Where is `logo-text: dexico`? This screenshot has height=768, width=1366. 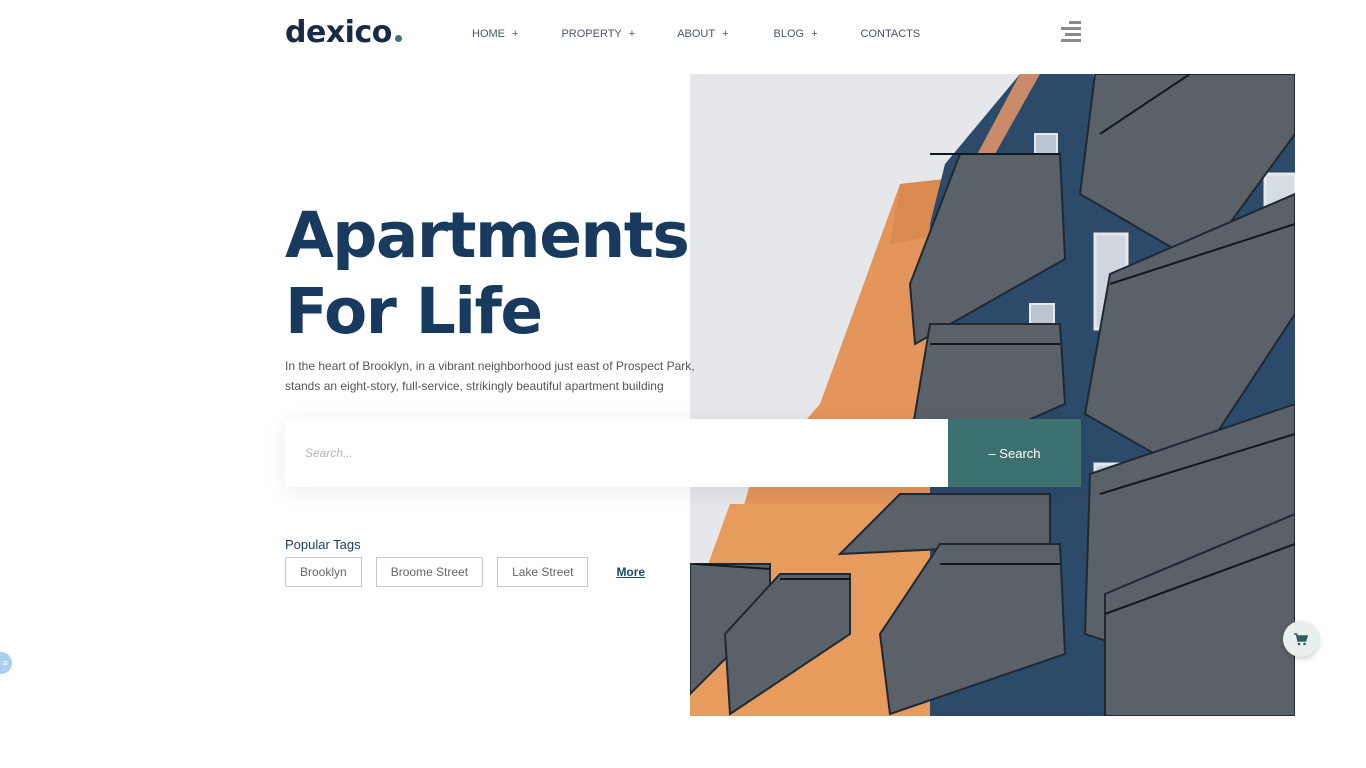
logo-text: dexico is located at coordinates (338, 32).